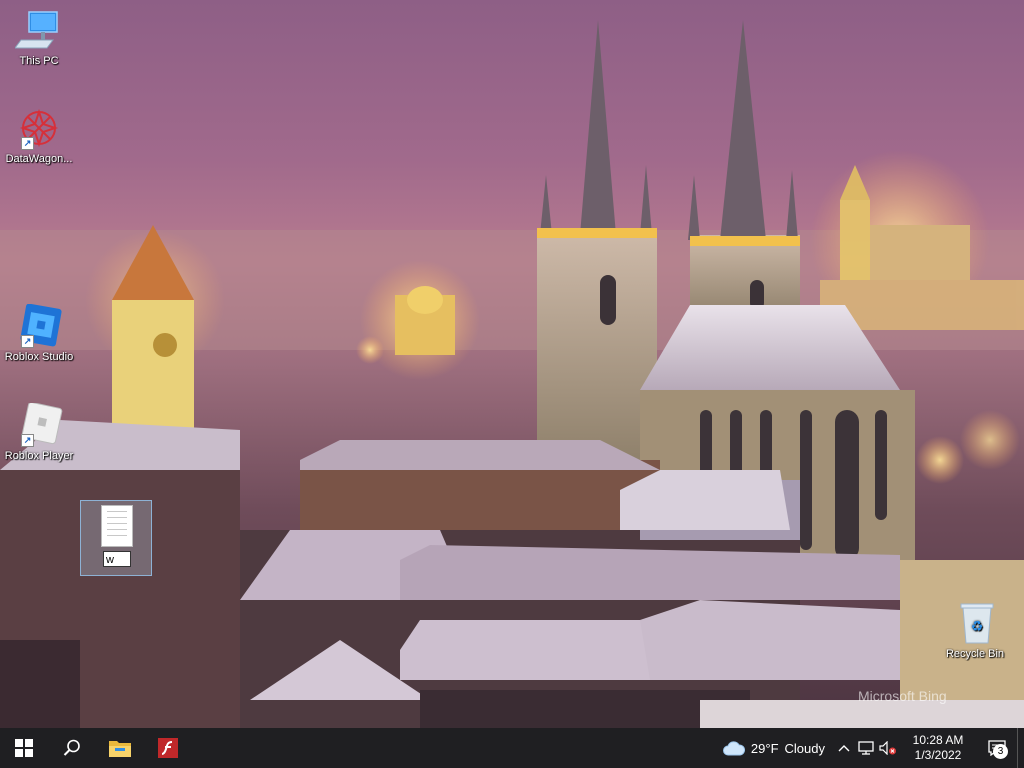  What do you see at coordinates (764, 748) in the screenshot?
I see `weather-temperature: 29°F` at bounding box center [764, 748].